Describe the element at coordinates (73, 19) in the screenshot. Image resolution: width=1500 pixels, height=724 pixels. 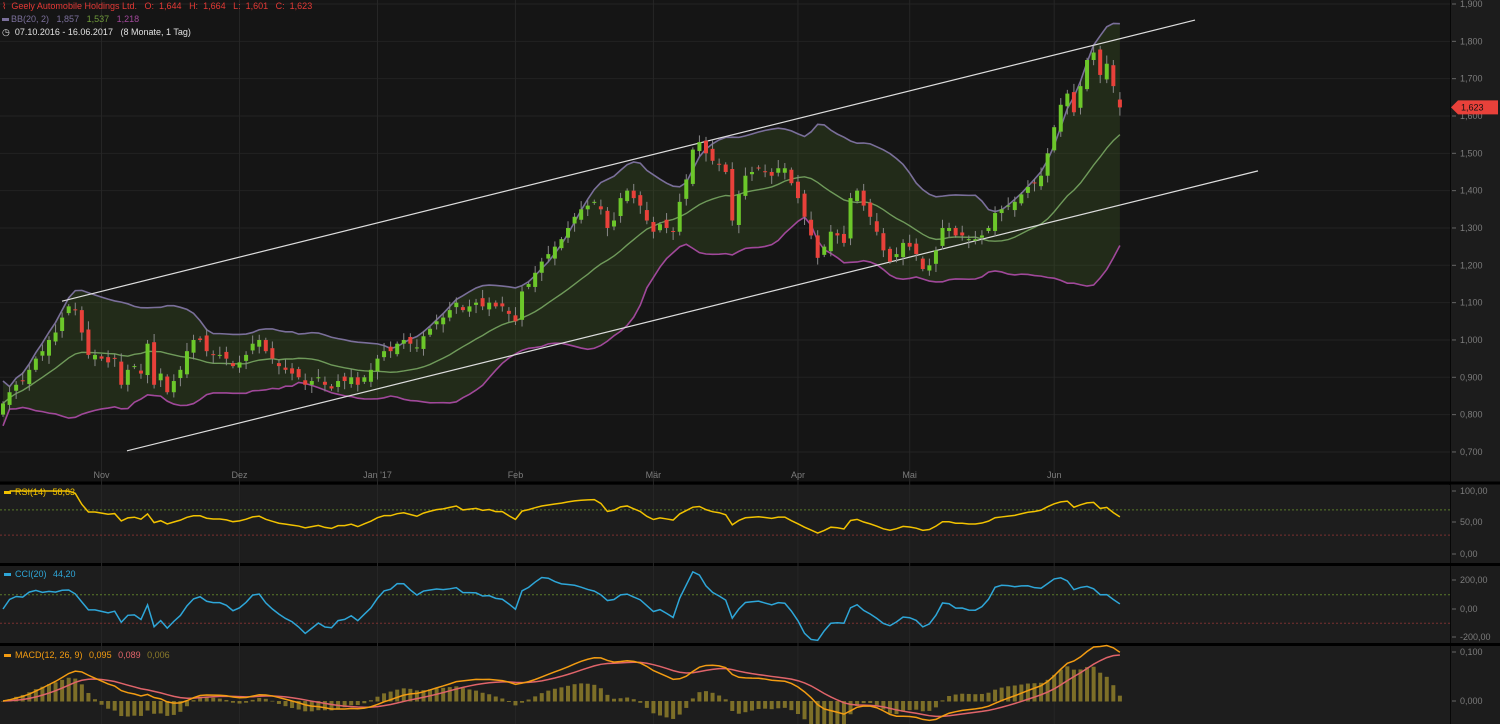
I see `bb-legend: BB(20, 2) 1,857 1,537 1,218` at that location.